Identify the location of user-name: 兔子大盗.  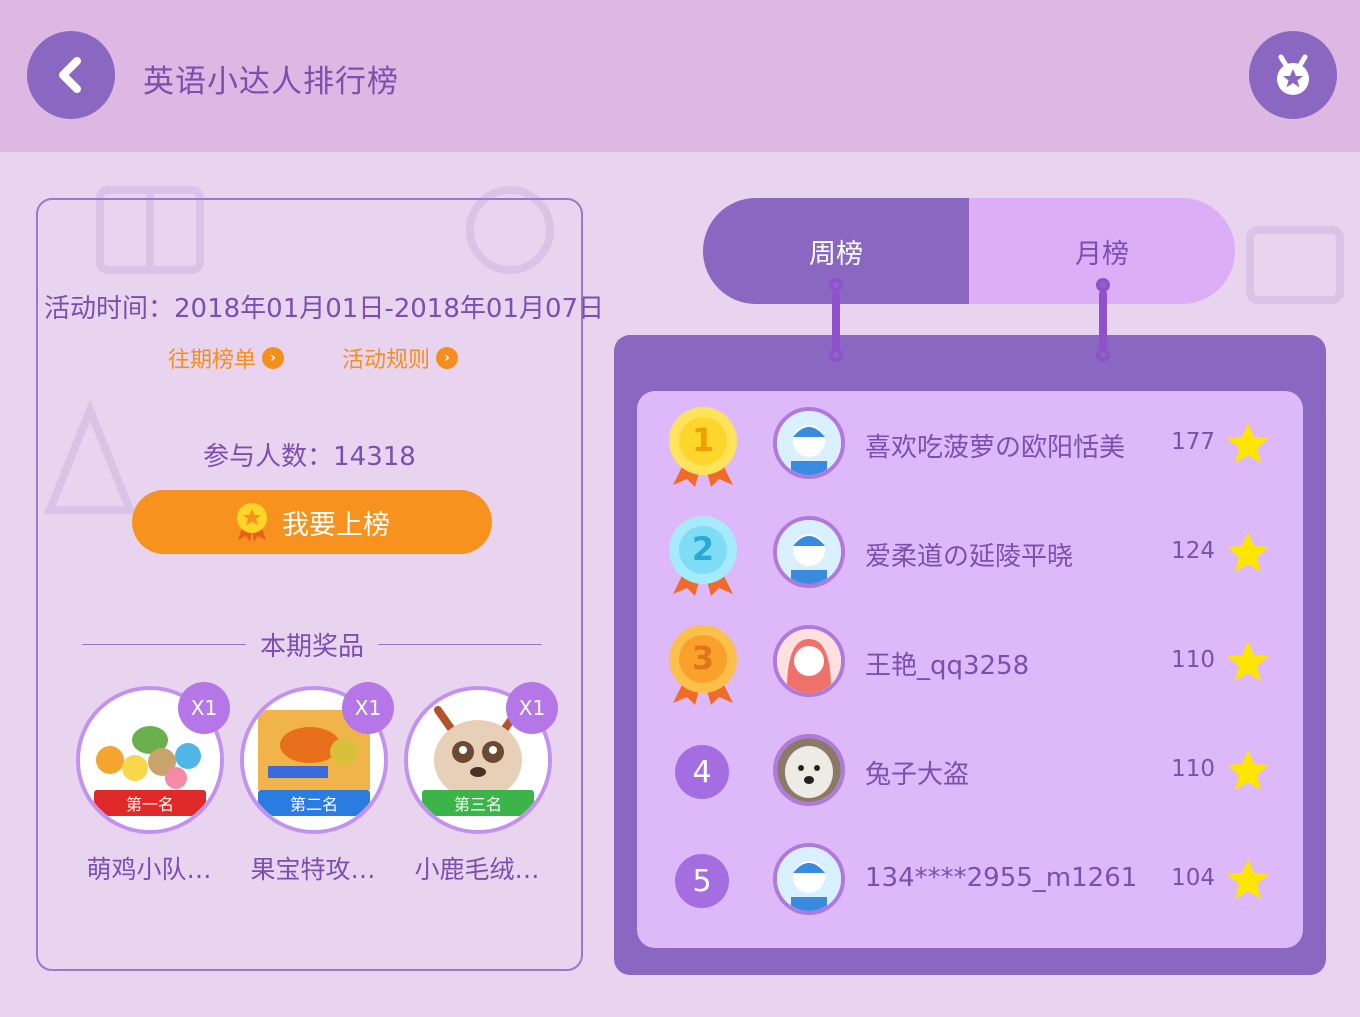
(917, 775).